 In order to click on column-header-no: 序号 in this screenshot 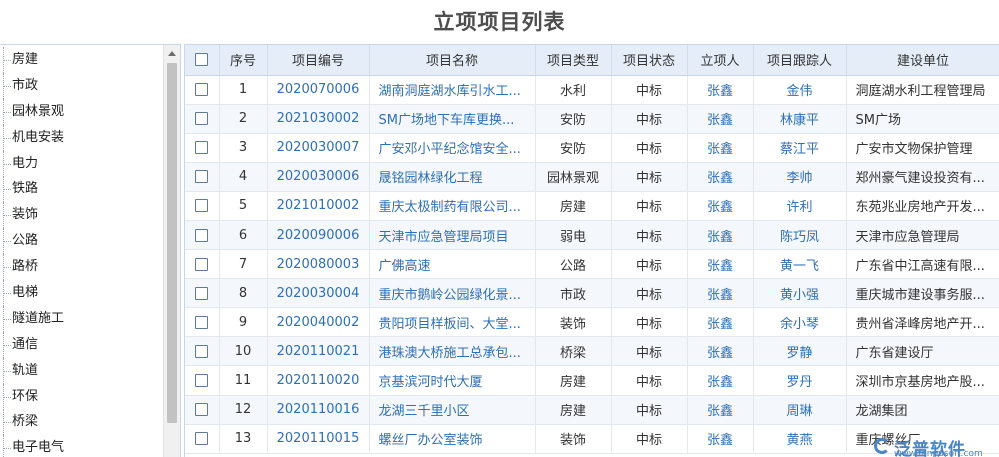, I will do `click(243, 60)`.